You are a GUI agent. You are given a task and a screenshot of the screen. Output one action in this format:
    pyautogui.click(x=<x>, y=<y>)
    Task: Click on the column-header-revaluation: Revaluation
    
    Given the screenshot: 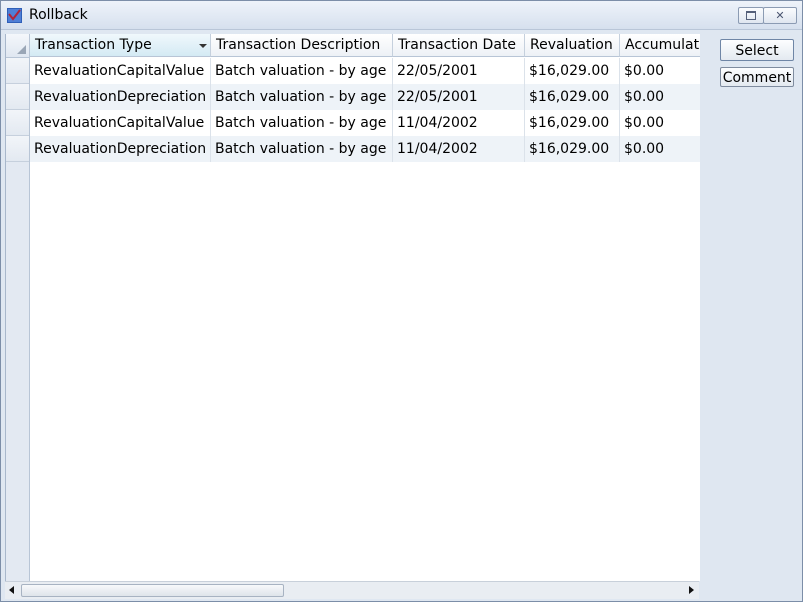 What is the action you would take?
    pyautogui.click(x=572, y=45)
    